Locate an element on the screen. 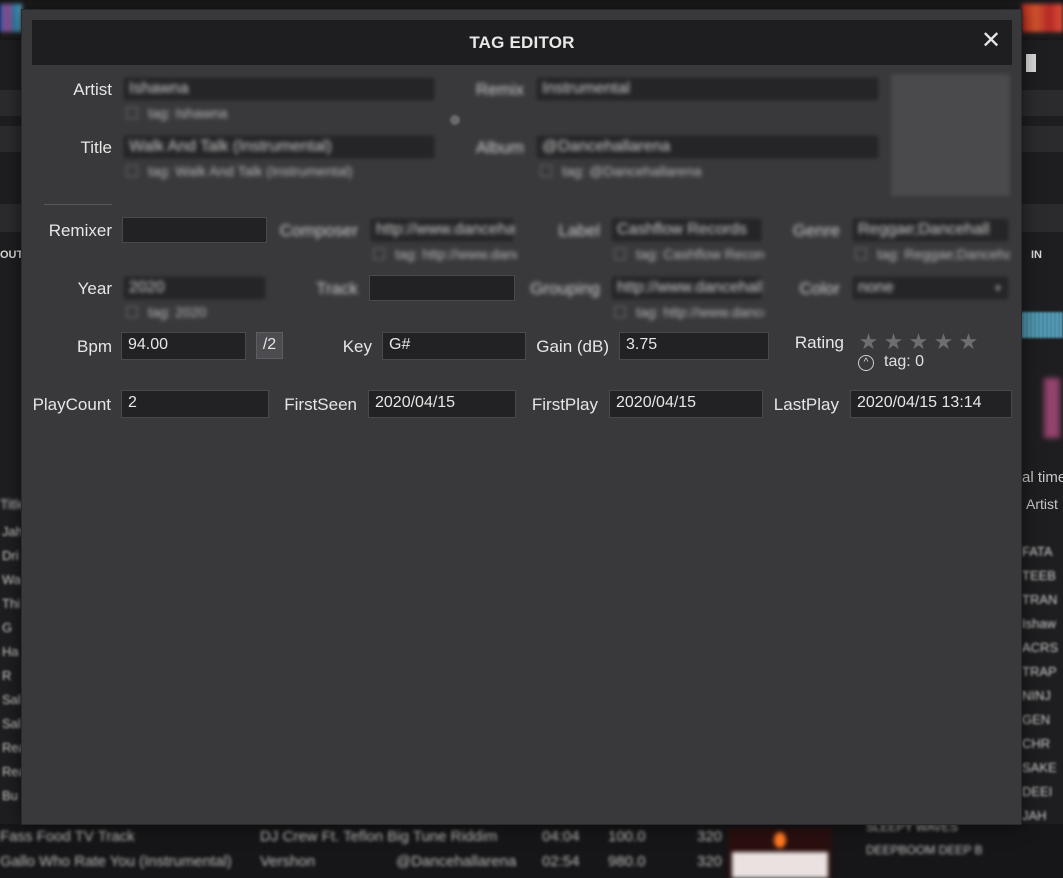 Image resolution: width=1063 pixels, height=878 pixels. list-item: TEEB is located at coordinates (1042, 576).